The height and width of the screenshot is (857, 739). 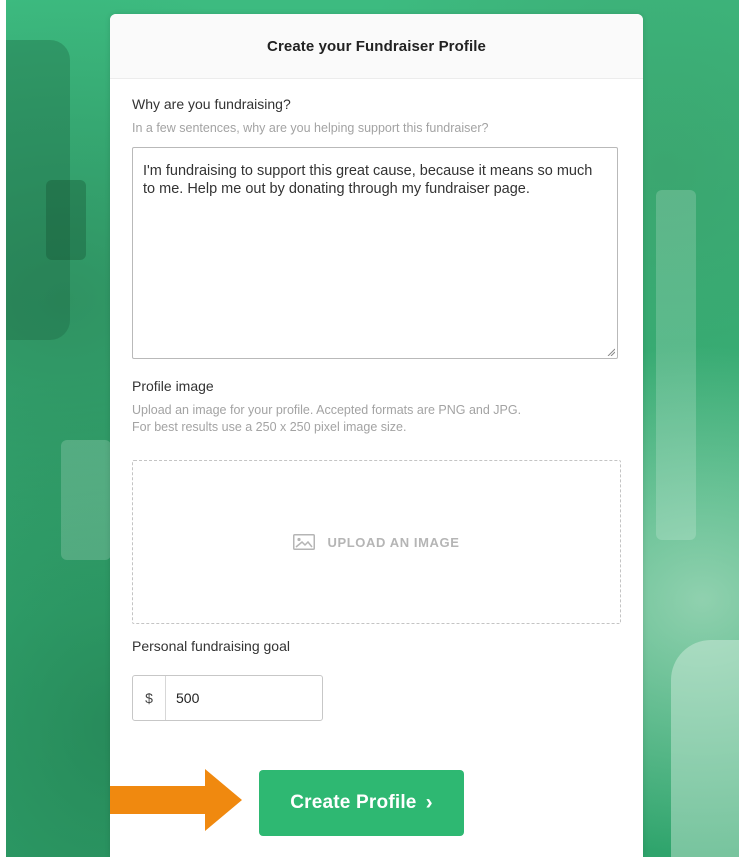 I want to click on goal-label: Personal fundraising goal, so click(x=211, y=646).